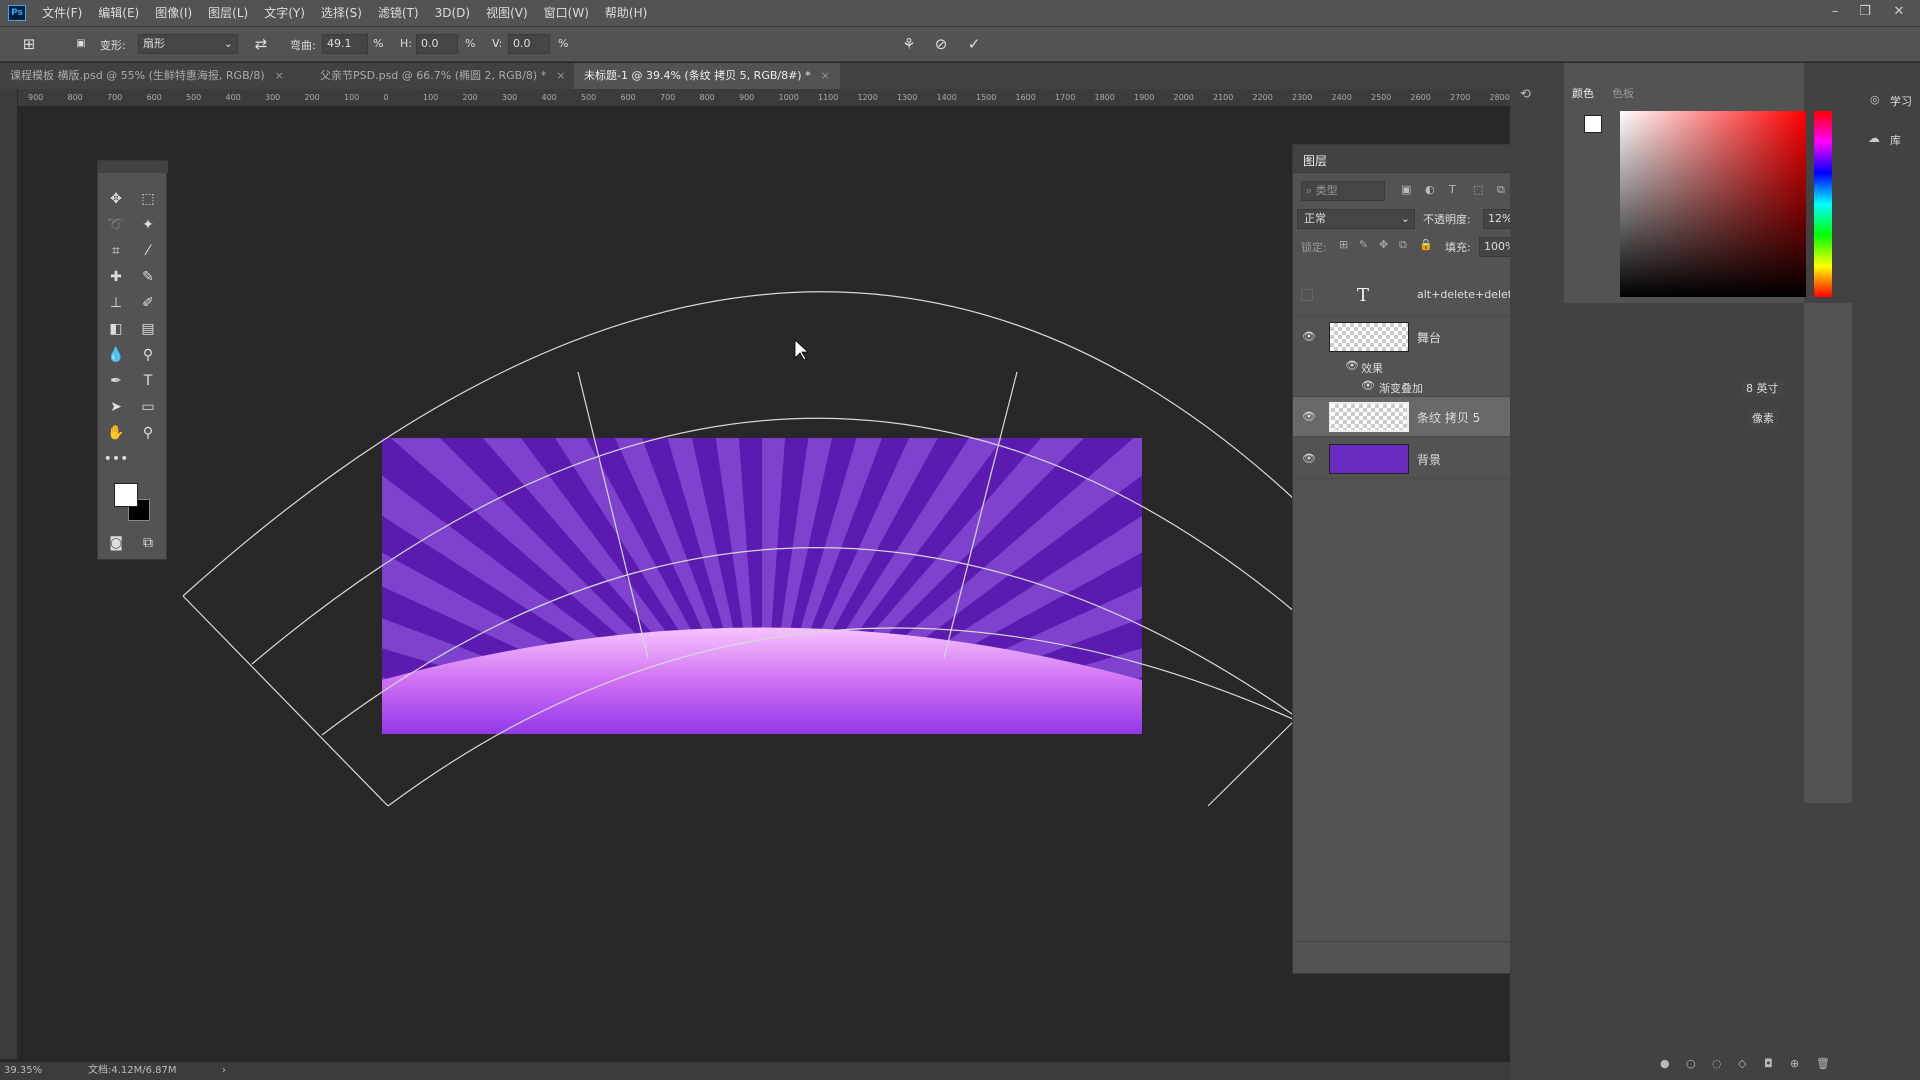 This screenshot has height=1080, width=1920. Describe the element at coordinates (173, 13) in the screenshot. I see `menu-image: 图像(I)` at that location.